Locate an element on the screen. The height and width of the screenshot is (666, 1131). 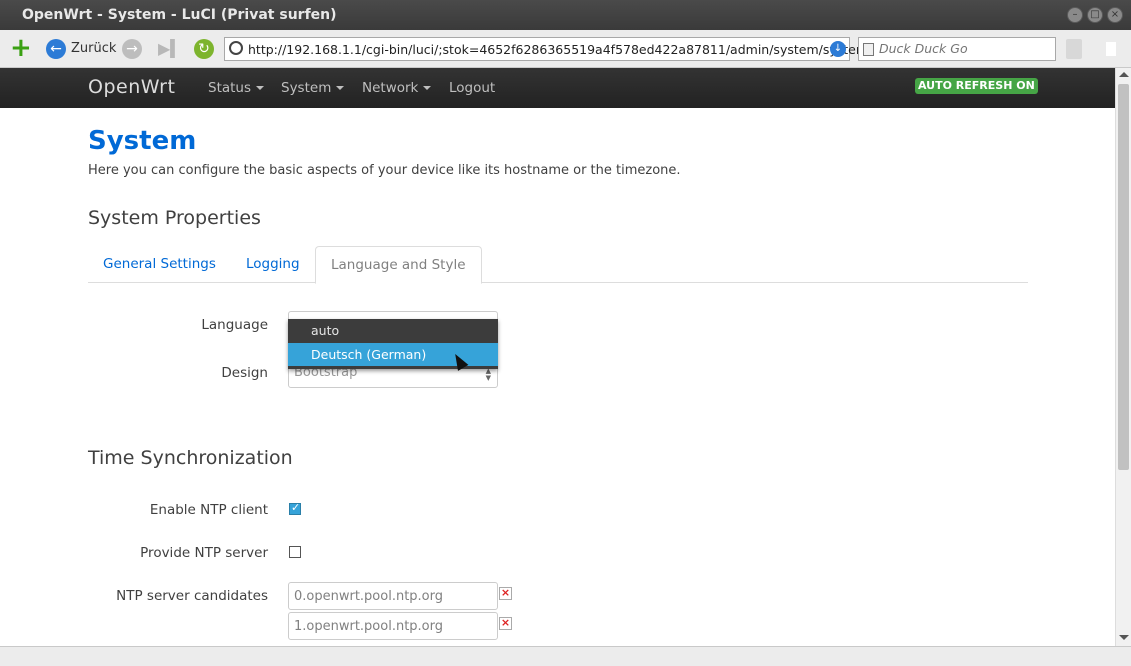
forward-icon: → is located at coordinates (132, 49).